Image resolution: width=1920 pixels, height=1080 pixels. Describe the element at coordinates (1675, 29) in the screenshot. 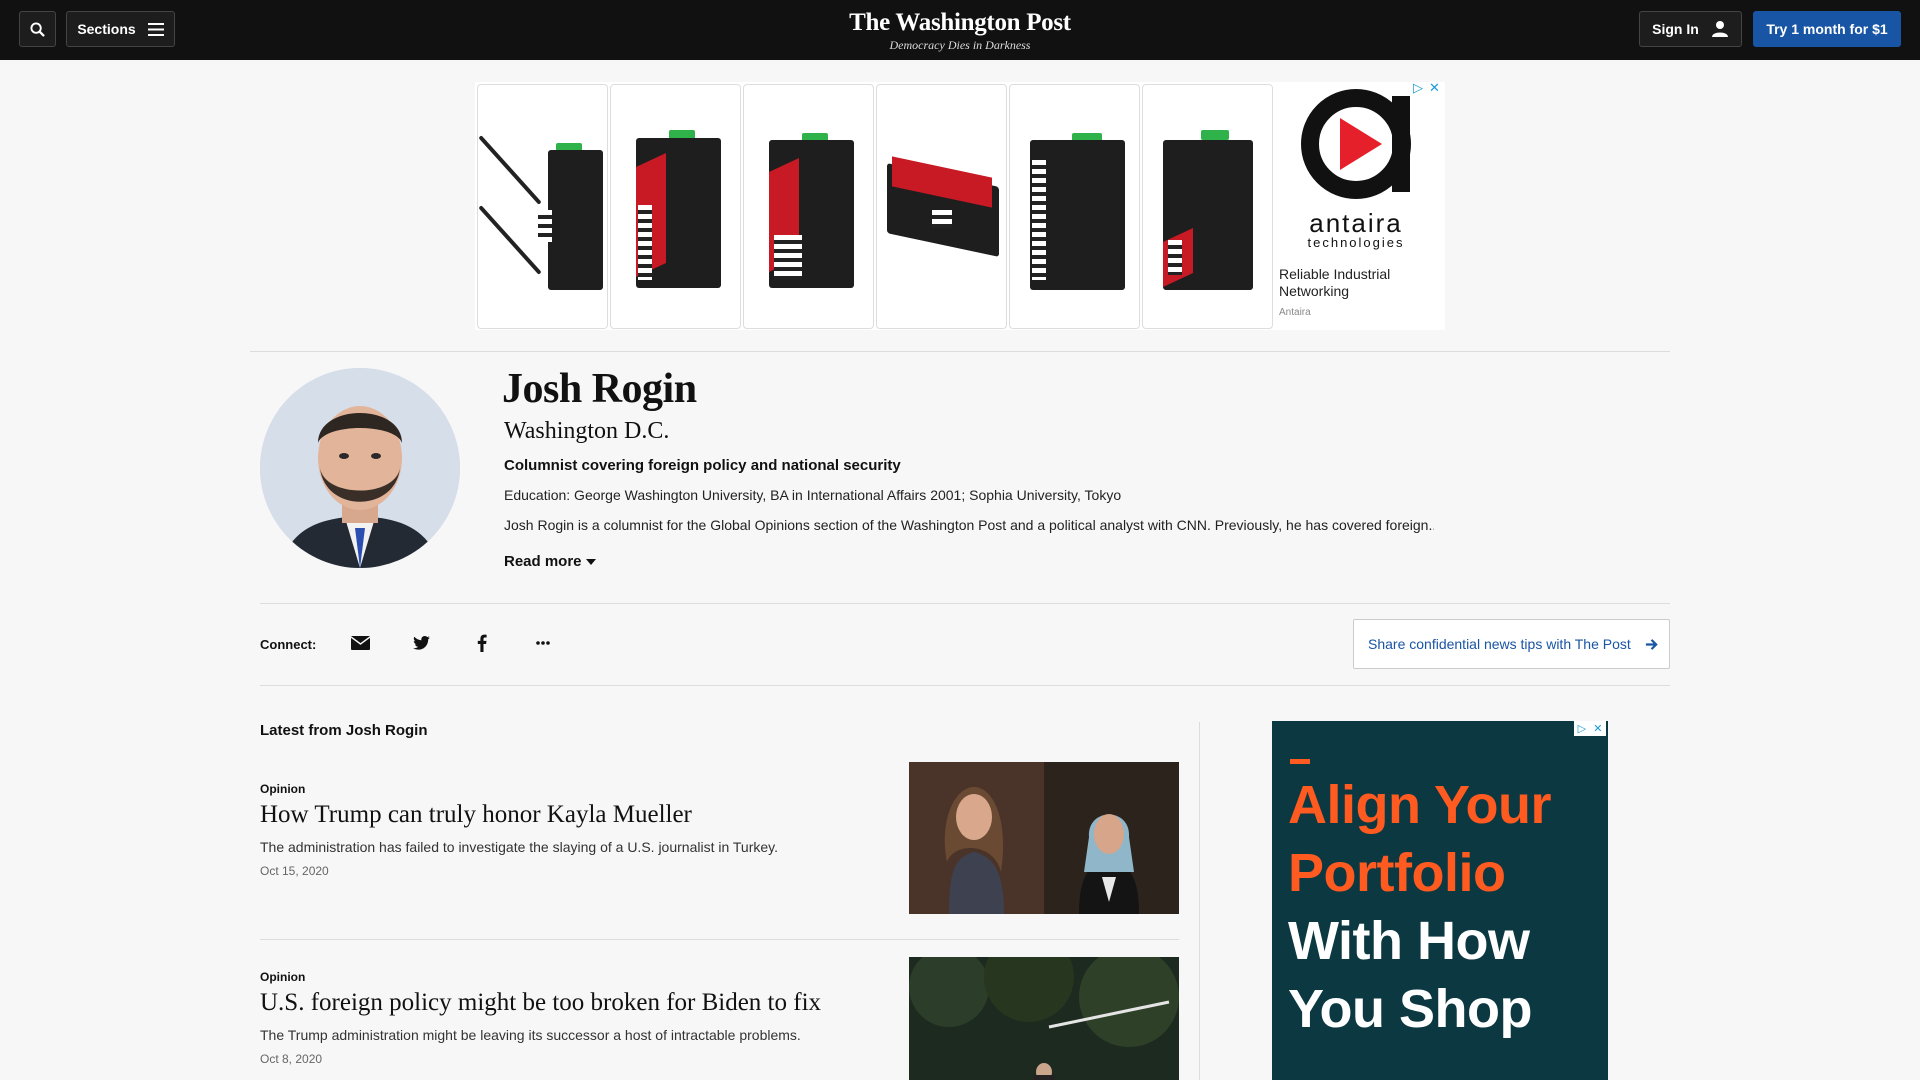

I see `sign-in-label: Sign In` at that location.